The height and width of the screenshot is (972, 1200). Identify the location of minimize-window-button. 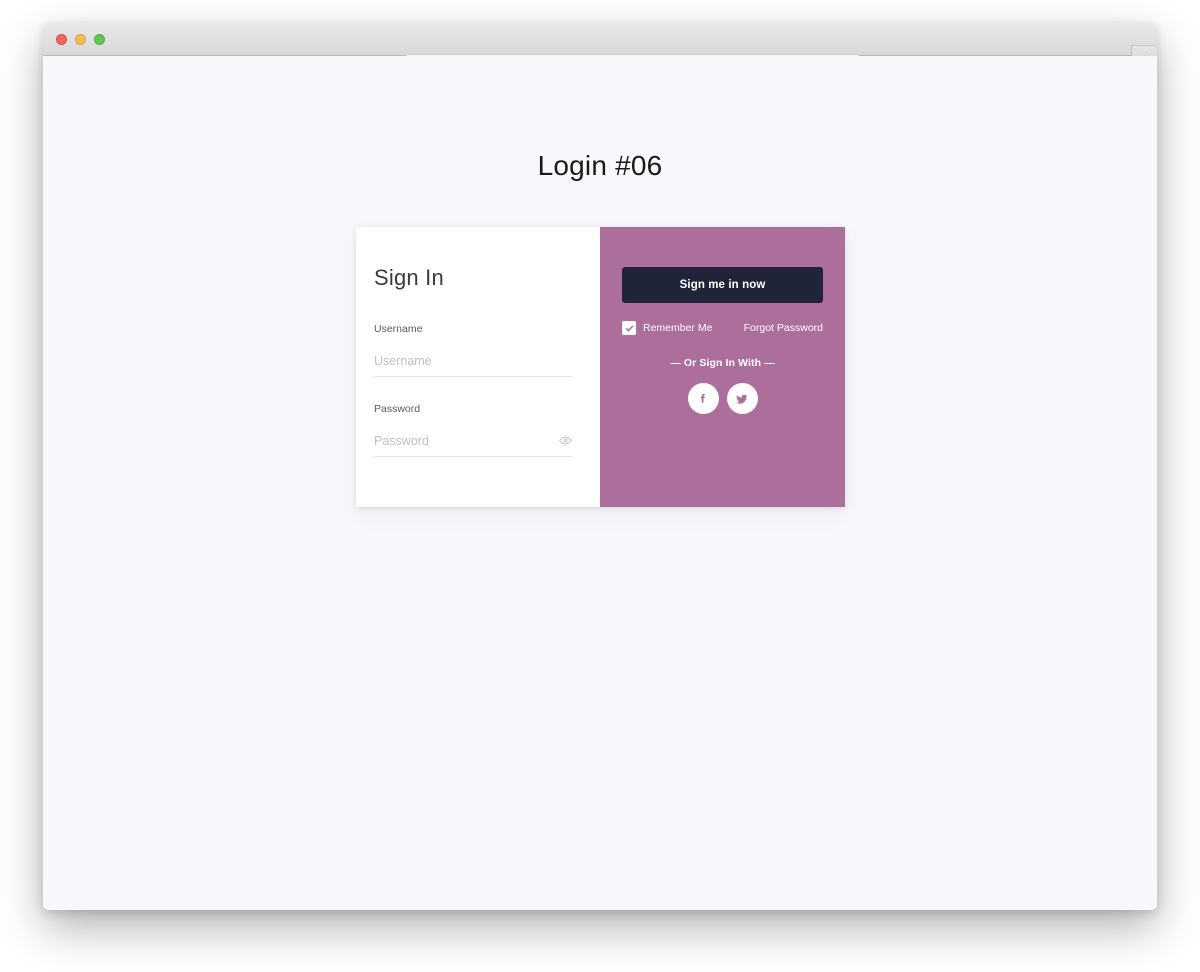
(80, 39).